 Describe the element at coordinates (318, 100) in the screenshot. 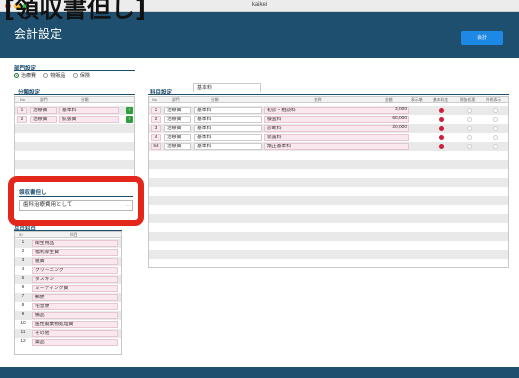

I see `column-header: 名称` at that location.